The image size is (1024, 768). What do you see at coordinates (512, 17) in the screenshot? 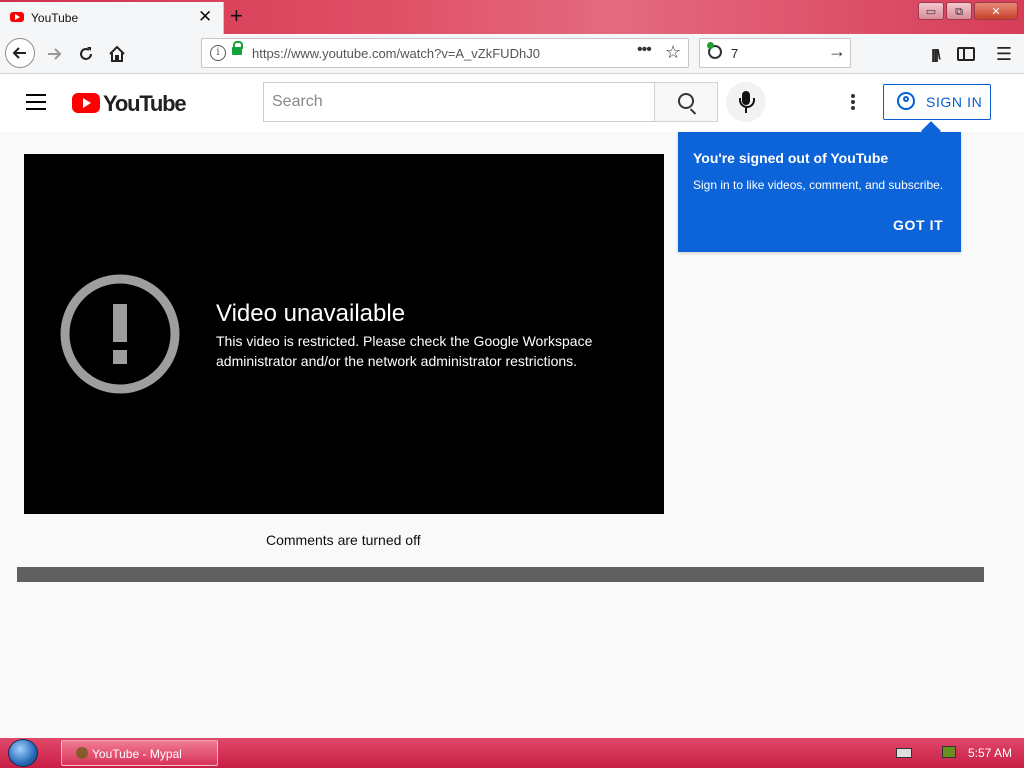
I see `browser-titlebar: YouTube ✕ + ▭ ⧉ ✕` at bounding box center [512, 17].